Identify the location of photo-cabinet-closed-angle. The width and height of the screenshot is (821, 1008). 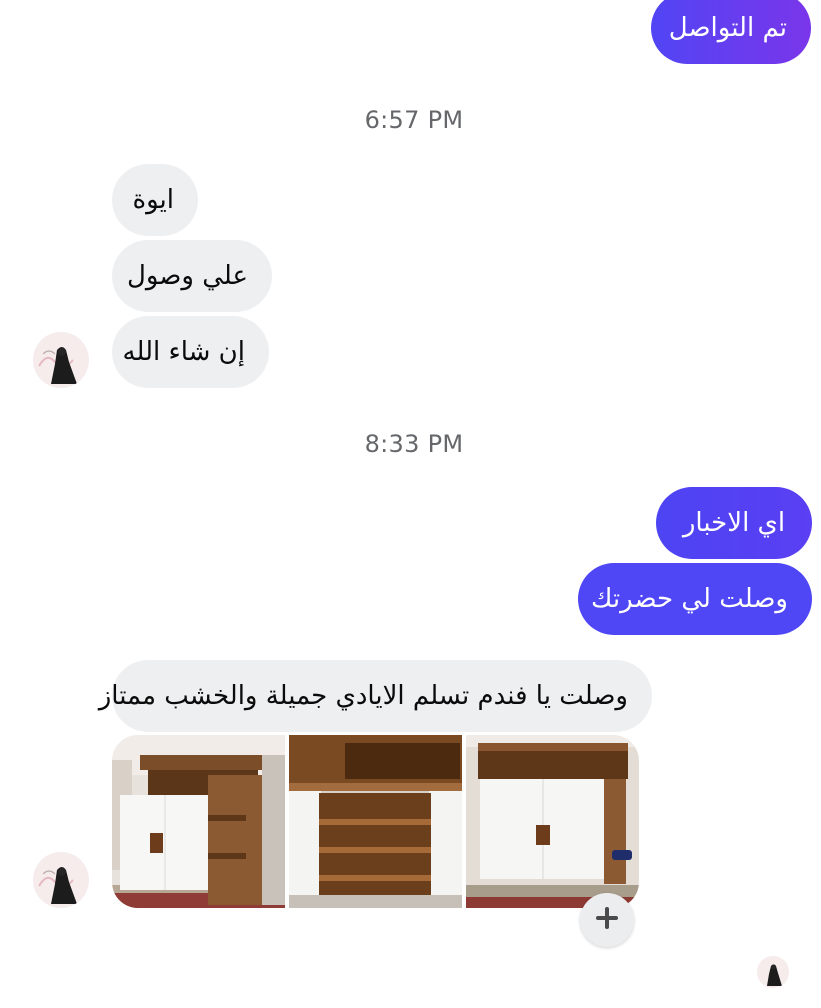
(198, 821).